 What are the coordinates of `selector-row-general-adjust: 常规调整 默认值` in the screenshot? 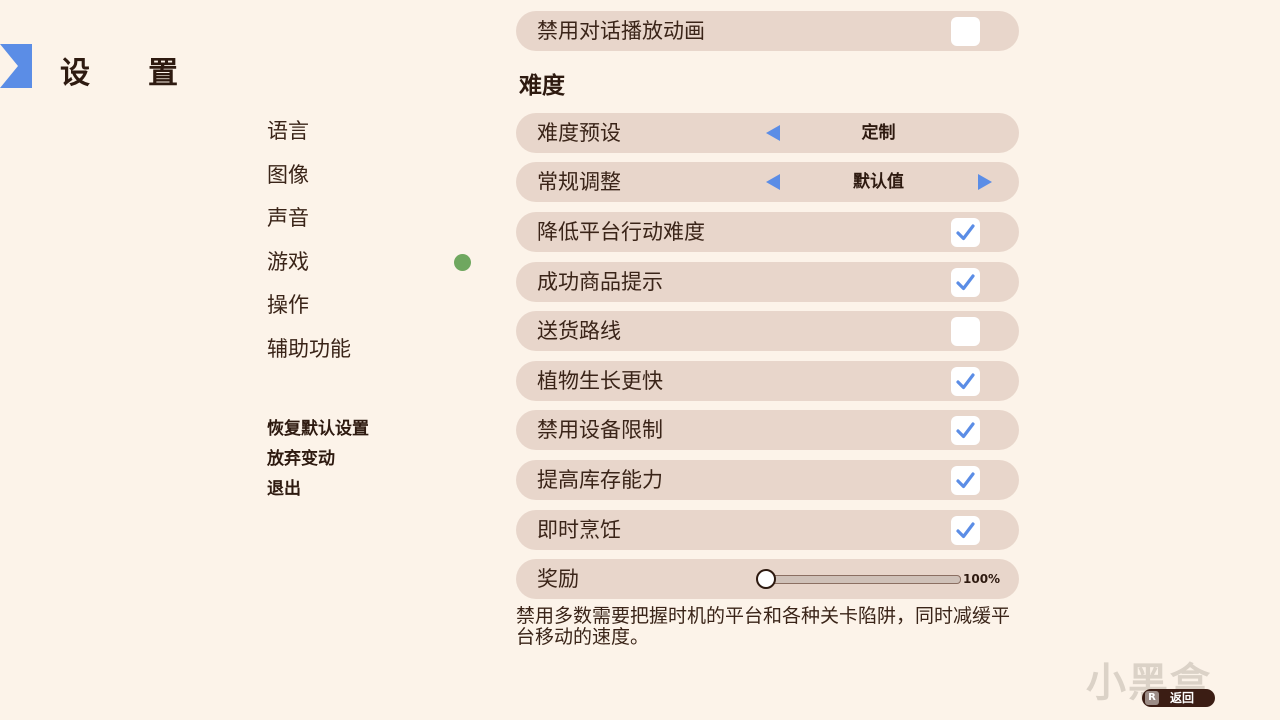 It's located at (767, 182).